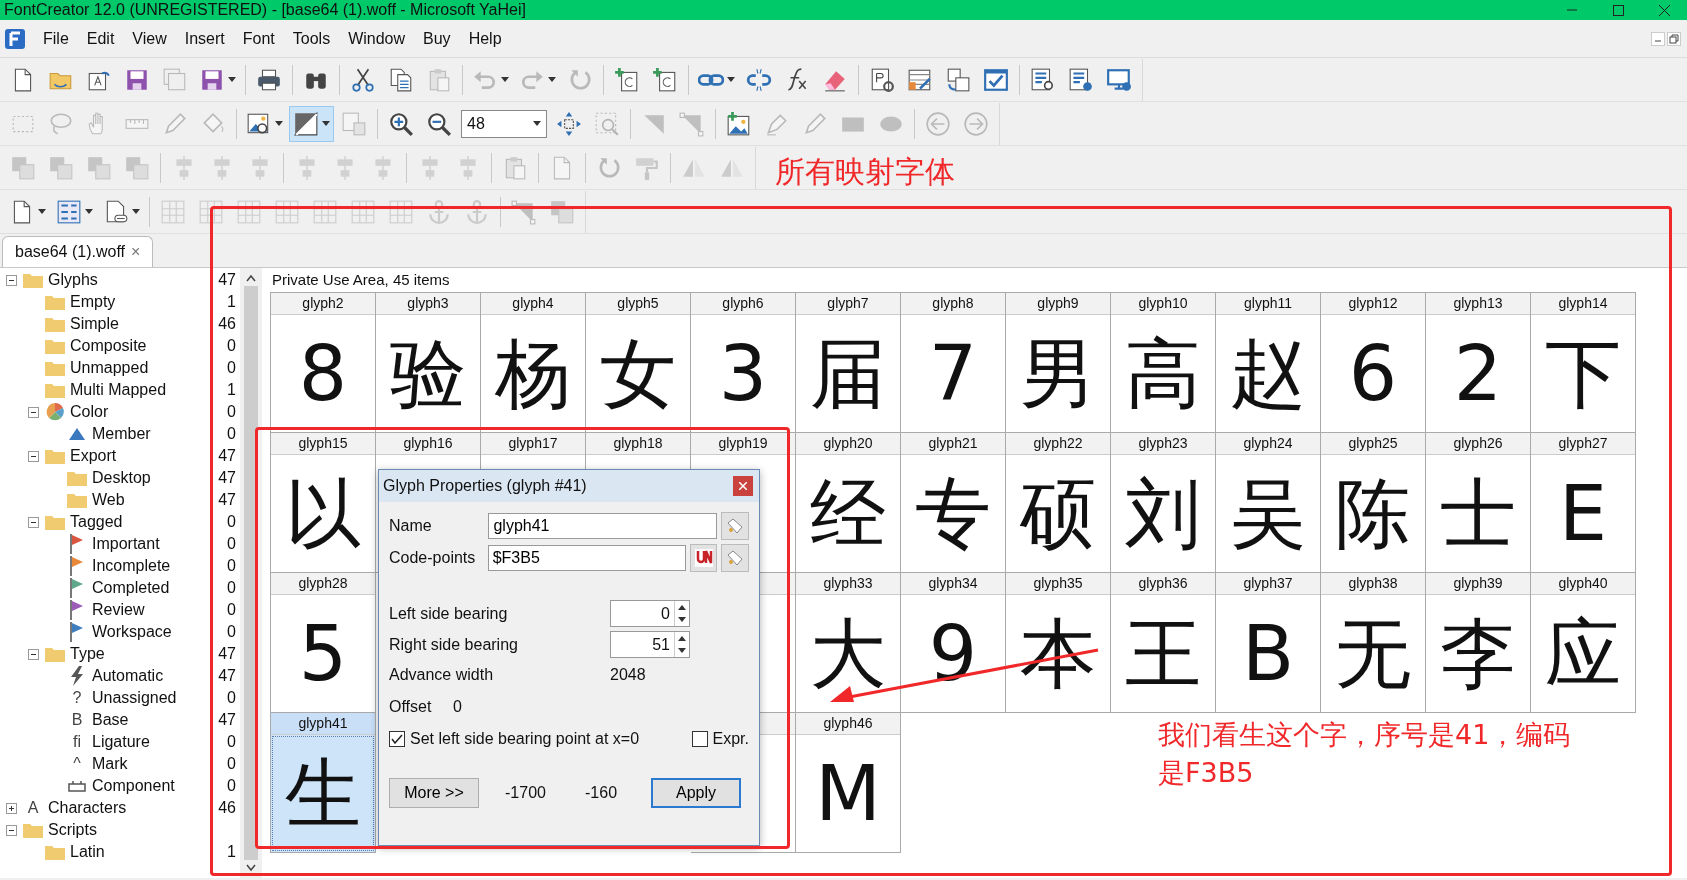 The height and width of the screenshot is (880, 1687). What do you see at coordinates (1268, 653) in the screenshot?
I see `glyph-preview: B` at bounding box center [1268, 653].